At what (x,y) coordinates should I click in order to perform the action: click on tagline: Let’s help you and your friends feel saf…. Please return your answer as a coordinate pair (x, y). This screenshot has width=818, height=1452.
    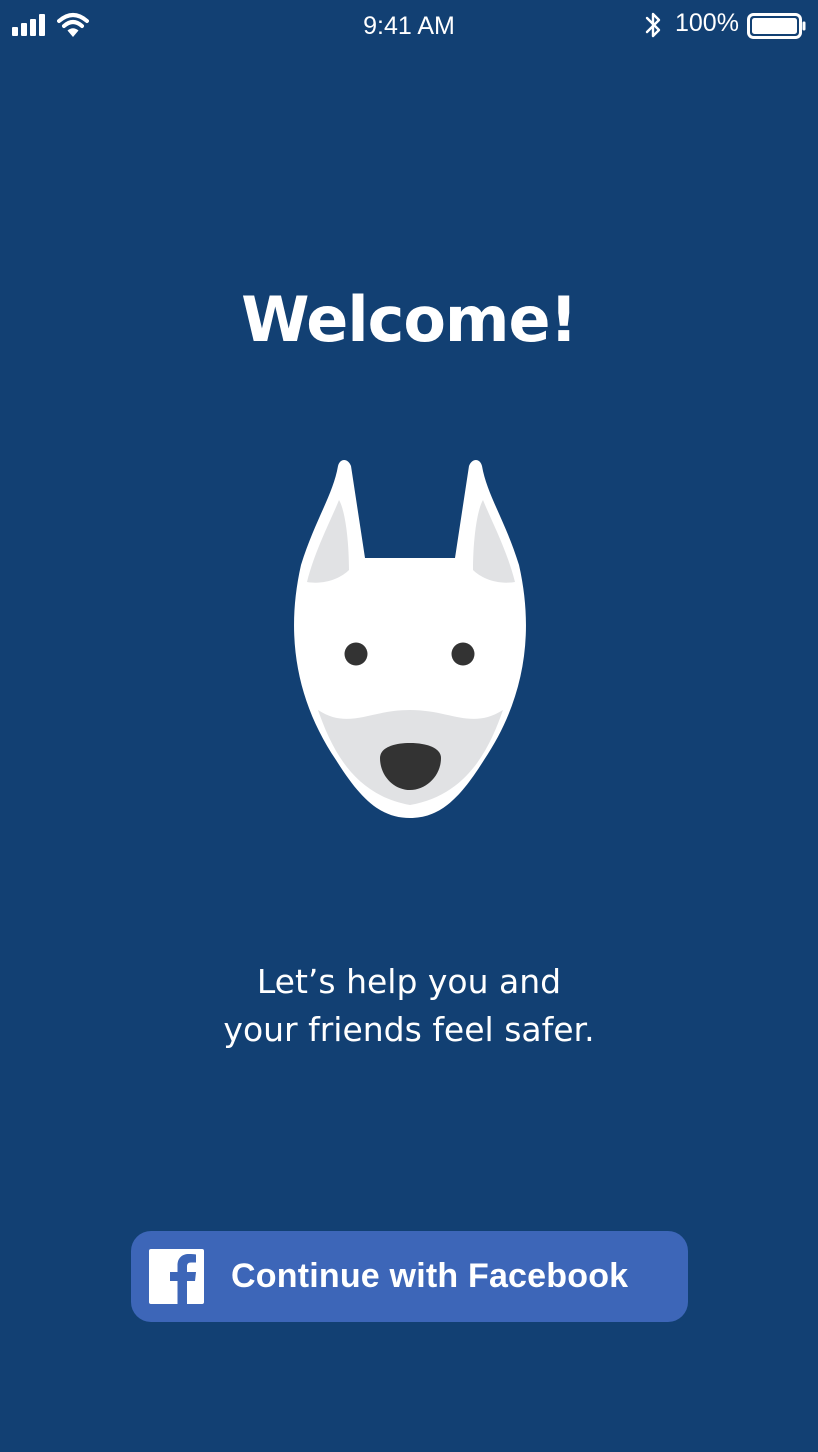
    Looking at the image, I should click on (409, 1006).